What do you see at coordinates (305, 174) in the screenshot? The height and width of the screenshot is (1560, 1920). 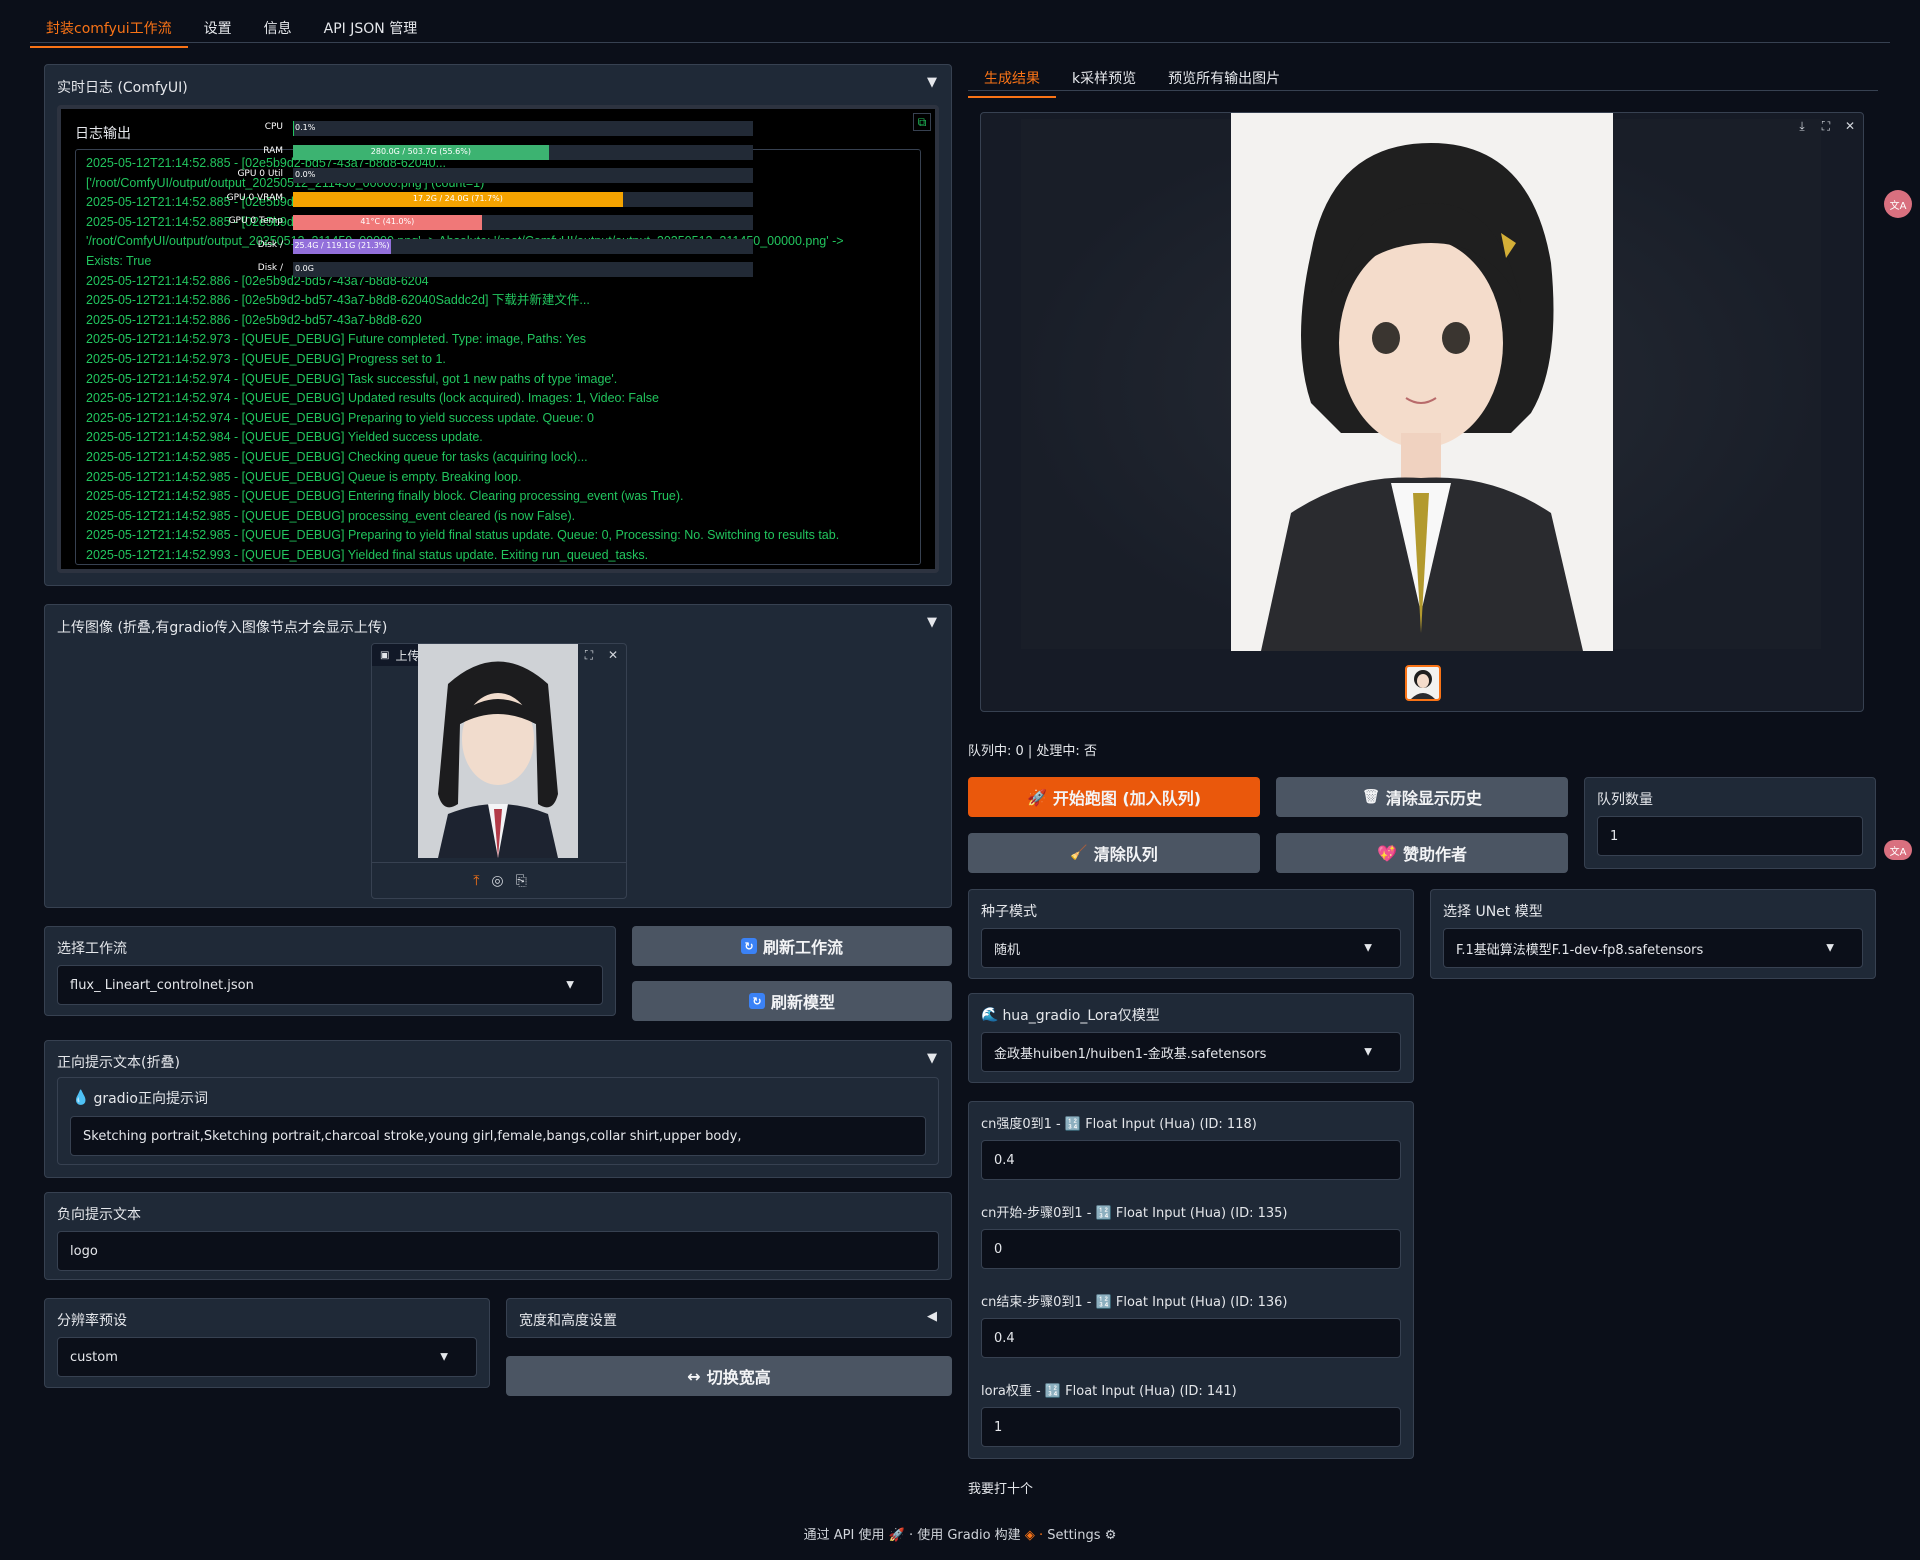 I see `monitor-value: 0.0%` at bounding box center [305, 174].